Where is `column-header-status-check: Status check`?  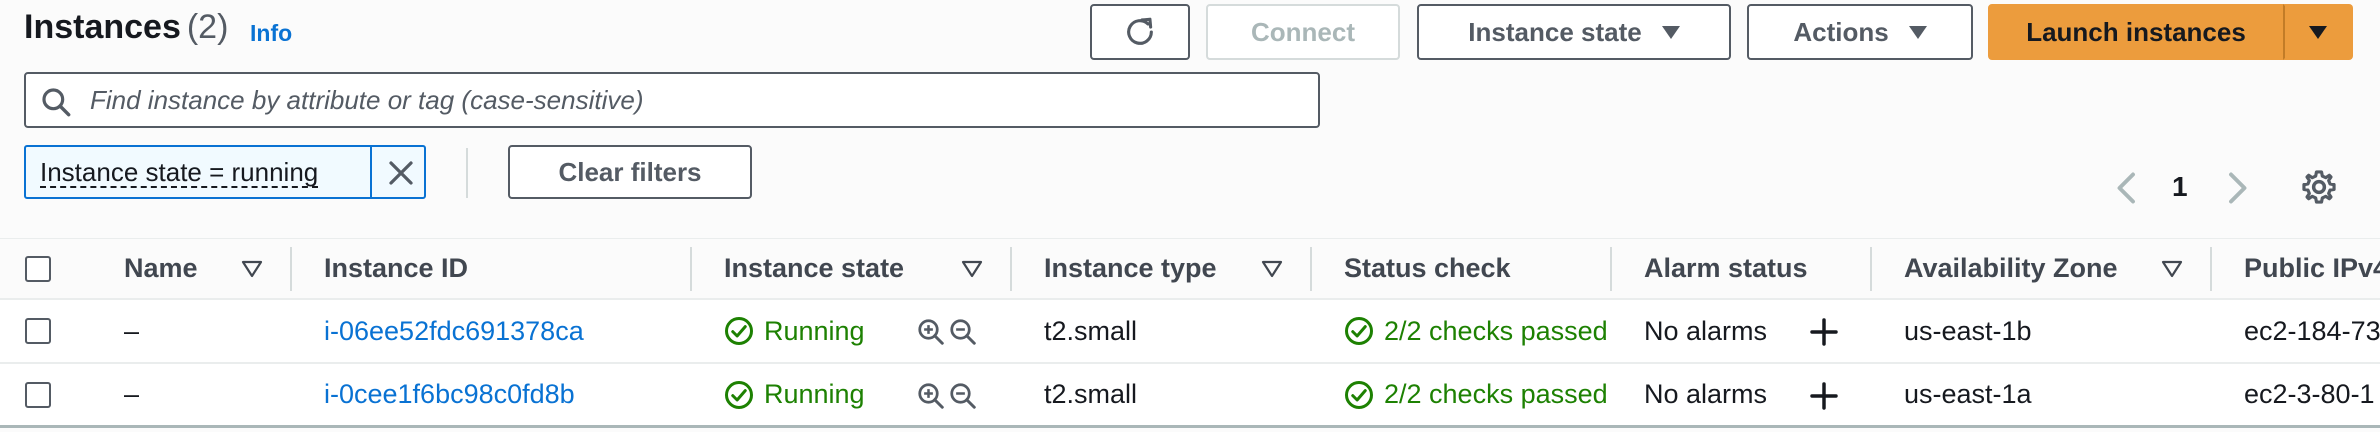
column-header-status-check: Status check is located at coordinates (1427, 268).